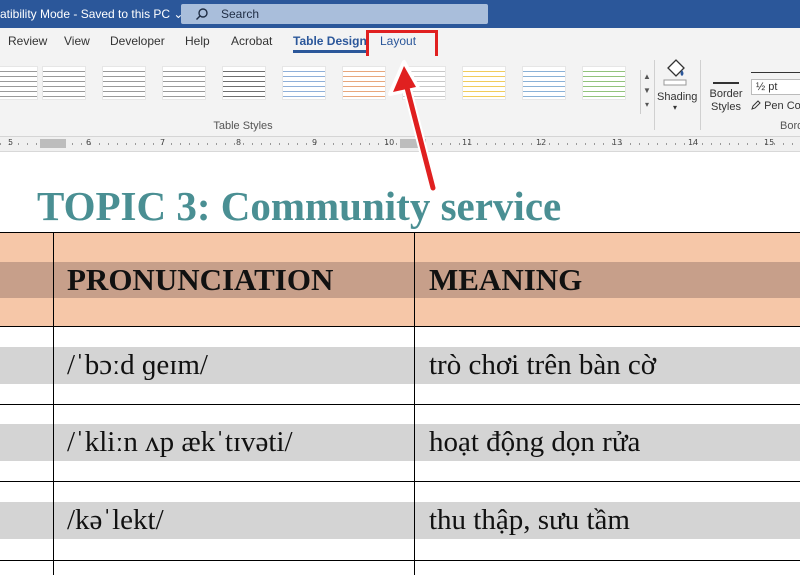 The width and height of the screenshot is (800, 575). Describe the element at coordinates (299, 206) in the screenshot. I see `topic-heading: TOPIC 3: Community service` at that location.